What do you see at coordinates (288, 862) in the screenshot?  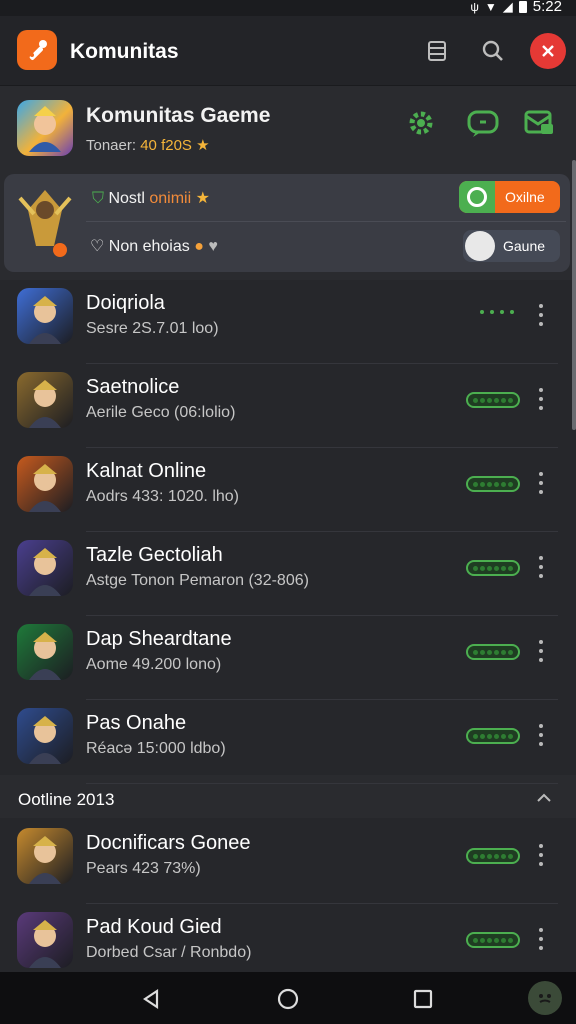 I see `list-item: Docnificars Gonee Pears 423 73%)` at bounding box center [288, 862].